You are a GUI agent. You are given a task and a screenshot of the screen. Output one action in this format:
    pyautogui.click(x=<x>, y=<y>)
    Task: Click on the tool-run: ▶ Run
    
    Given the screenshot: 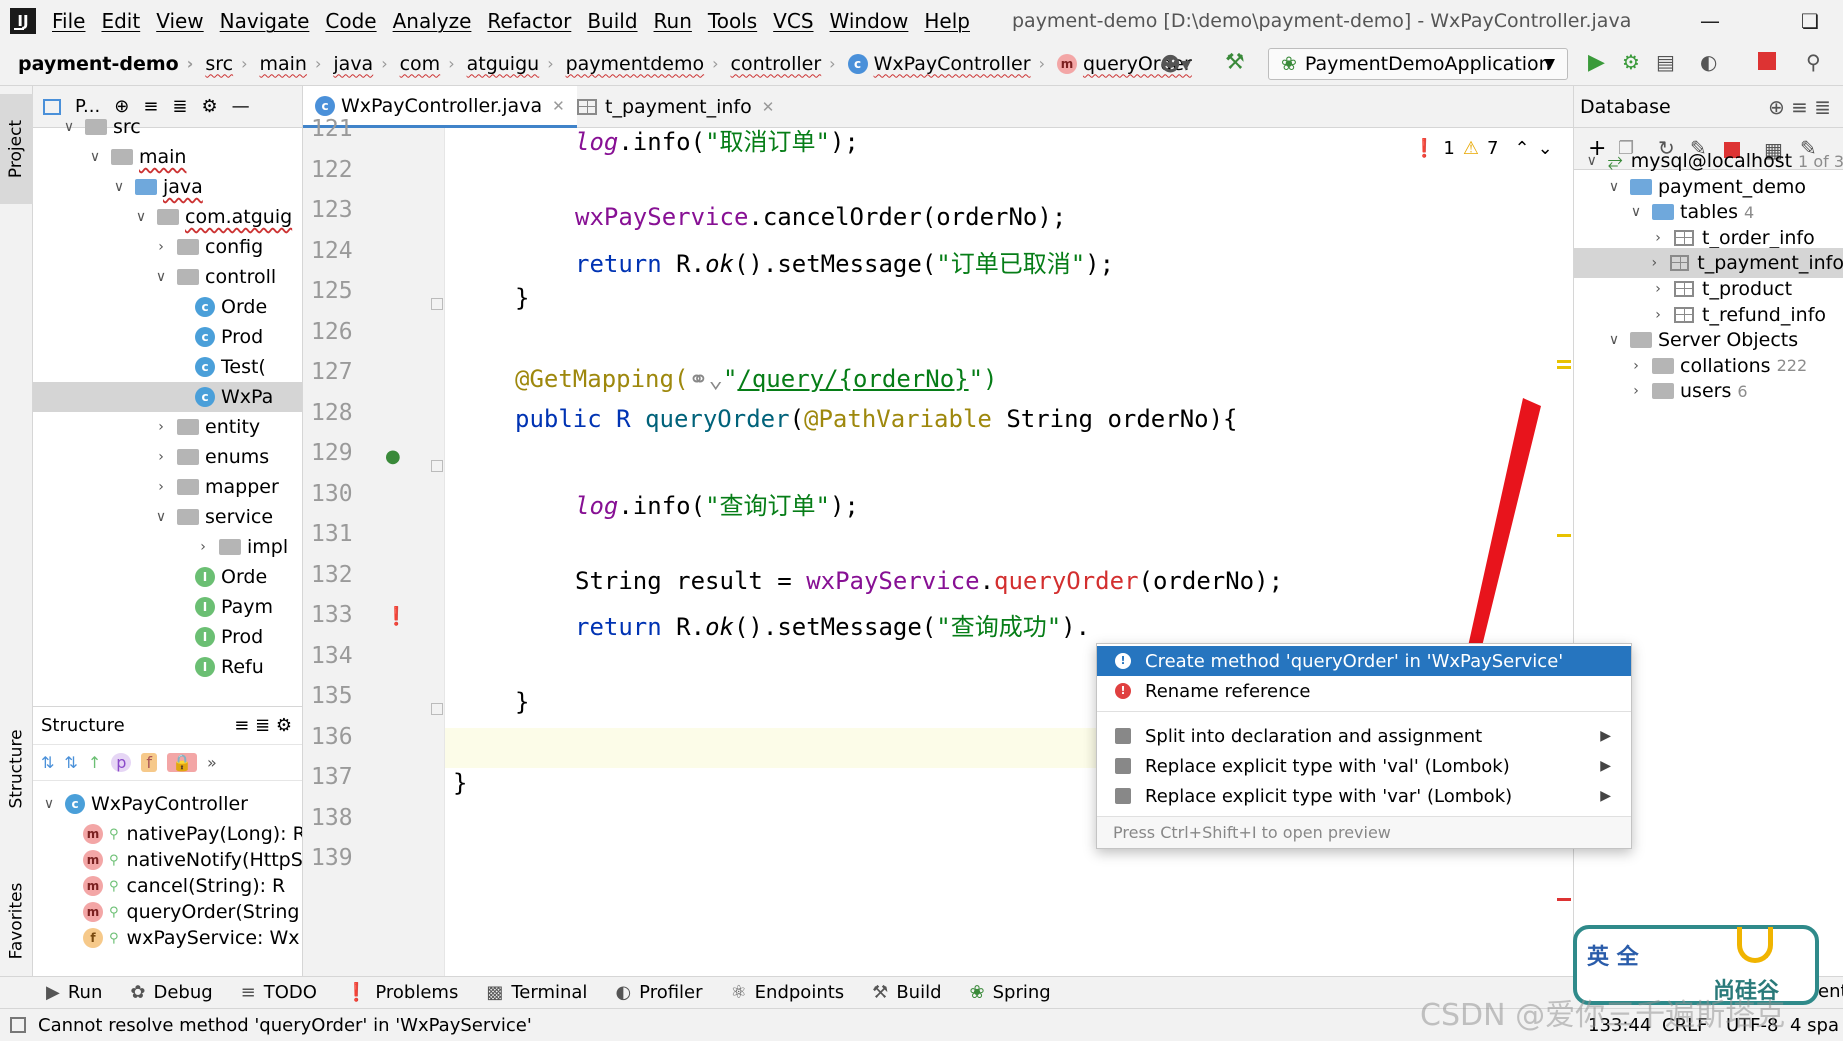 What is the action you would take?
    pyautogui.click(x=74, y=992)
    